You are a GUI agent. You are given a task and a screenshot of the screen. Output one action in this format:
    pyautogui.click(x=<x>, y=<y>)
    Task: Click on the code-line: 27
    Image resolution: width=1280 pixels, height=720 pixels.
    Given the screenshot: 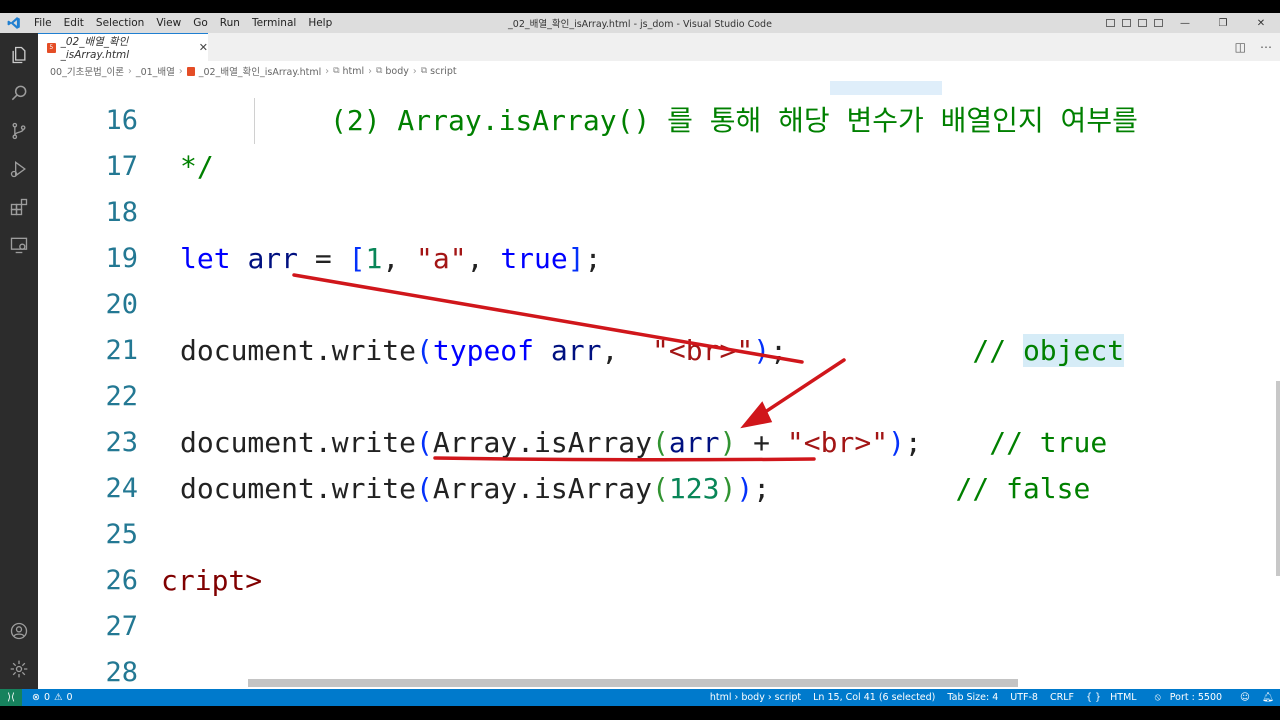 What is the action you would take?
    pyautogui.click(x=659, y=627)
    